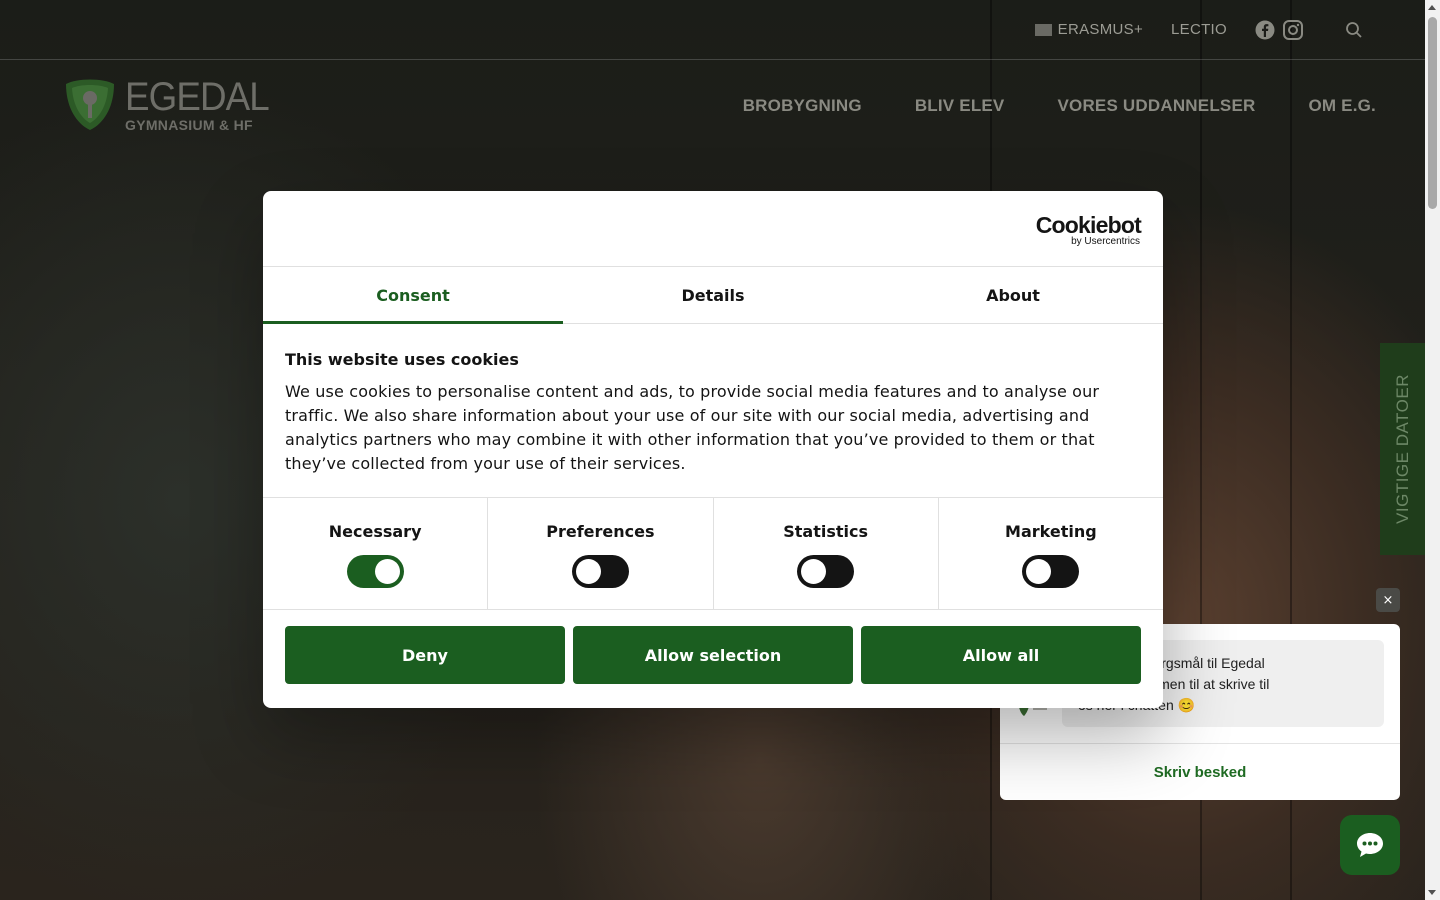  I want to click on cookiebot-logo: Cookiebot by Usercentrics, so click(1088, 229).